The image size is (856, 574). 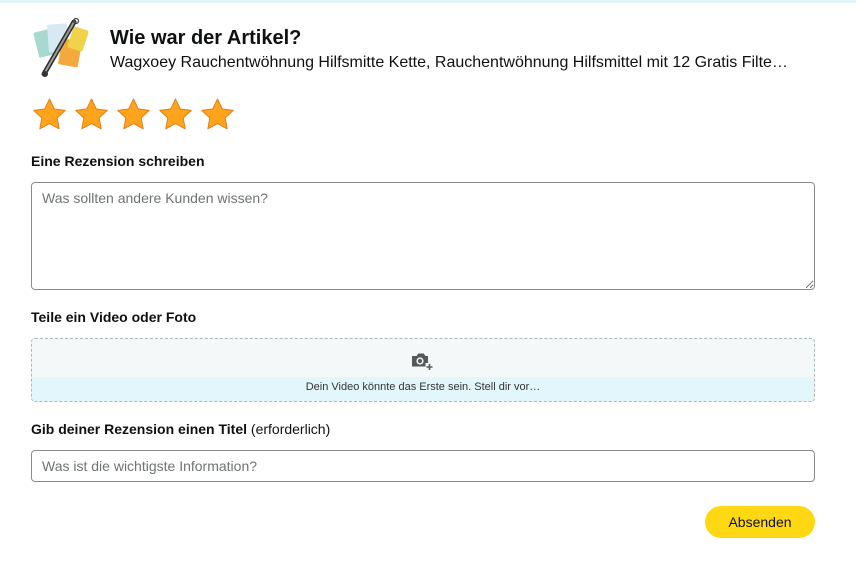 I want to click on top-accent-bar, so click(x=428, y=1).